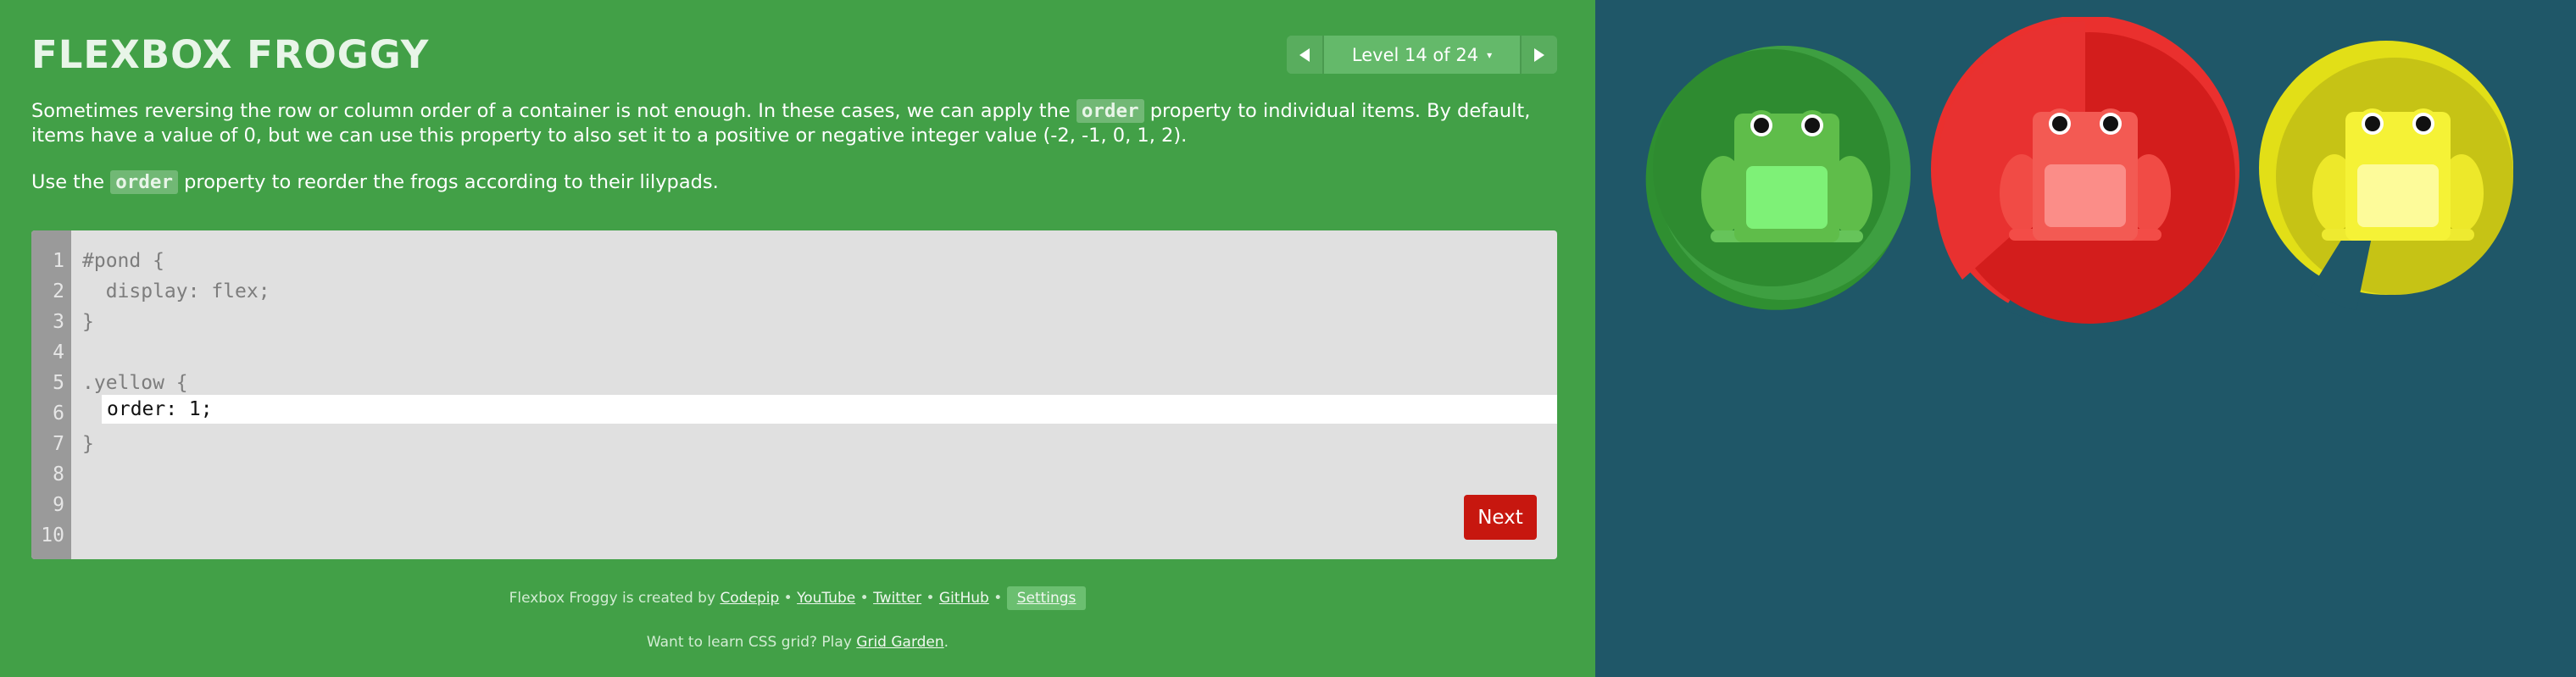  I want to click on promo-text: Want to learn CSS grid? Play, so click(751, 642).